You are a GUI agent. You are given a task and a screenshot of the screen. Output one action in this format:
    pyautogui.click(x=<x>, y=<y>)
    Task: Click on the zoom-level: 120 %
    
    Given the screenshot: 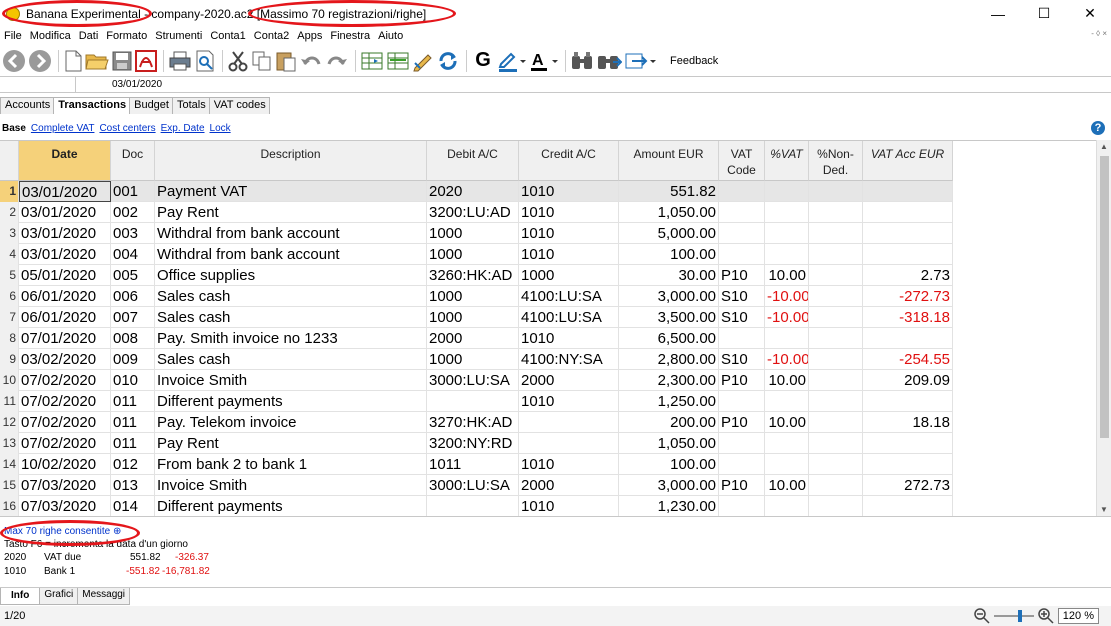 What is the action you would take?
    pyautogui.click(x=1078, y=616)
    